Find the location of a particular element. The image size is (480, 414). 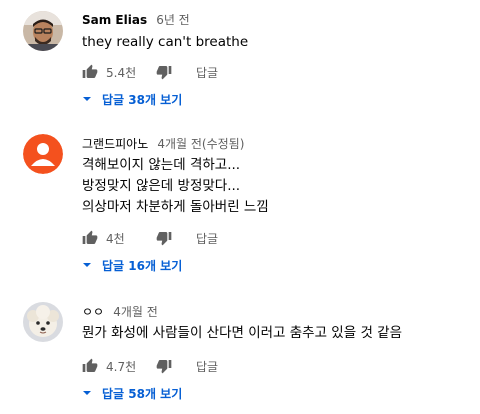

view-replies-button: 답글 38개 보기 is located at coordinates (132, 99).